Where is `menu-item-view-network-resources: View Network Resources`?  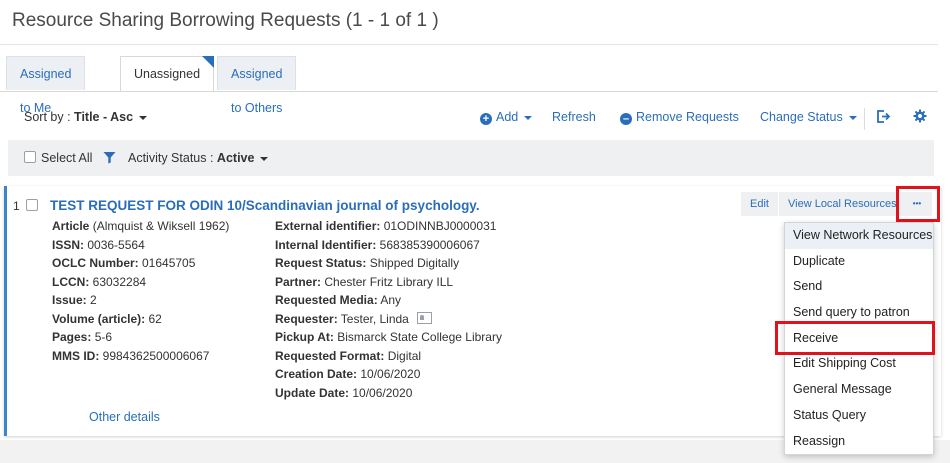 menu-item-view-network-resources: View Network Resources is located at coordinates (859, 236).